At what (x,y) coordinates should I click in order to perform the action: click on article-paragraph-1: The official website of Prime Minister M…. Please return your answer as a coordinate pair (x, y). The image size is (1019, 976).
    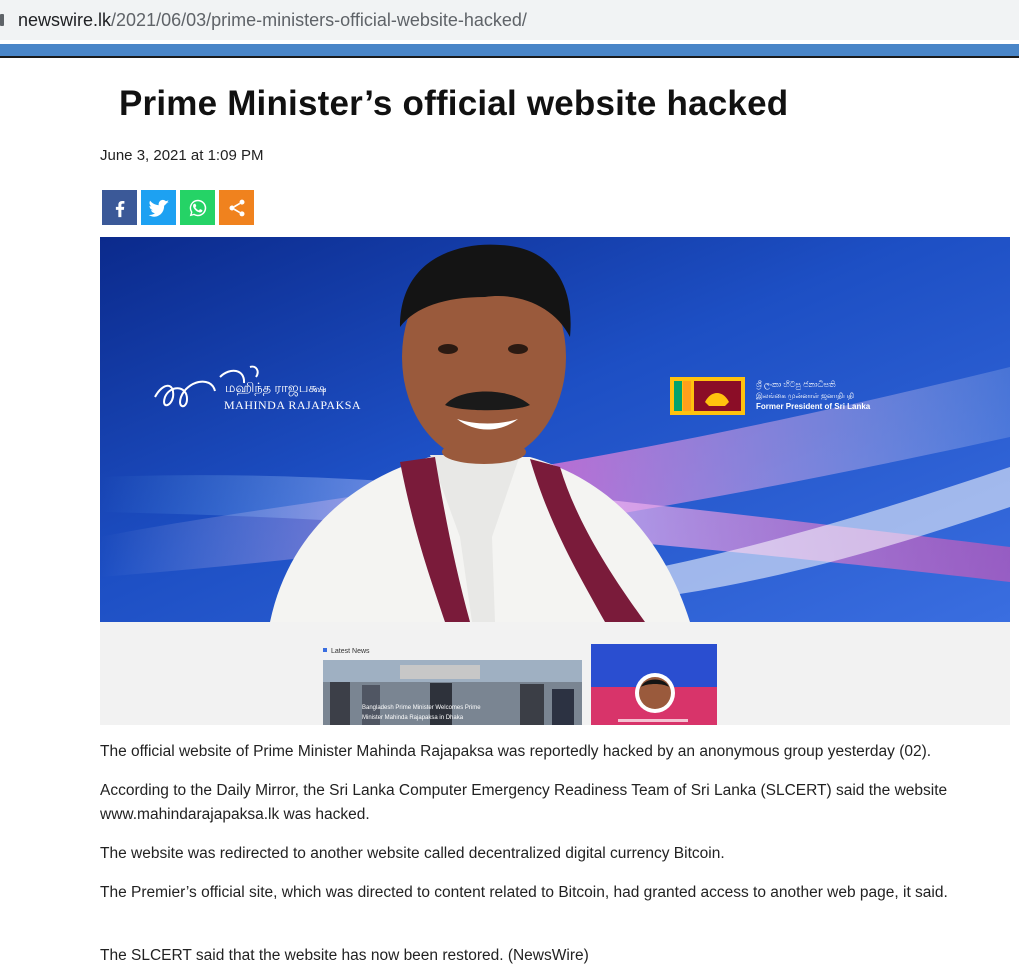
    Looking at the image, I should click on (516, 751).